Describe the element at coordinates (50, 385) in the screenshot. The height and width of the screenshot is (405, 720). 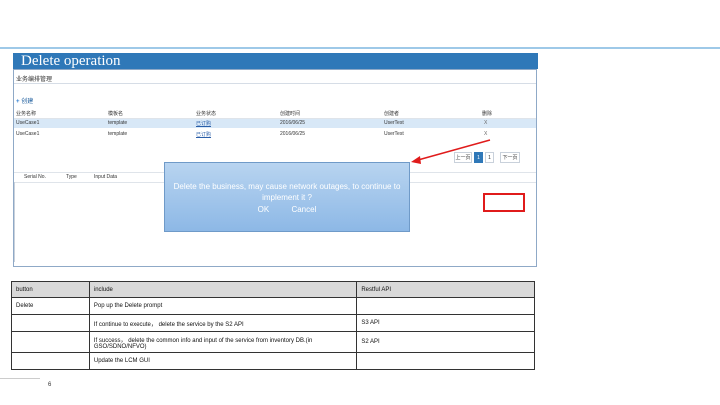
I see `page-number: 6` at that location.